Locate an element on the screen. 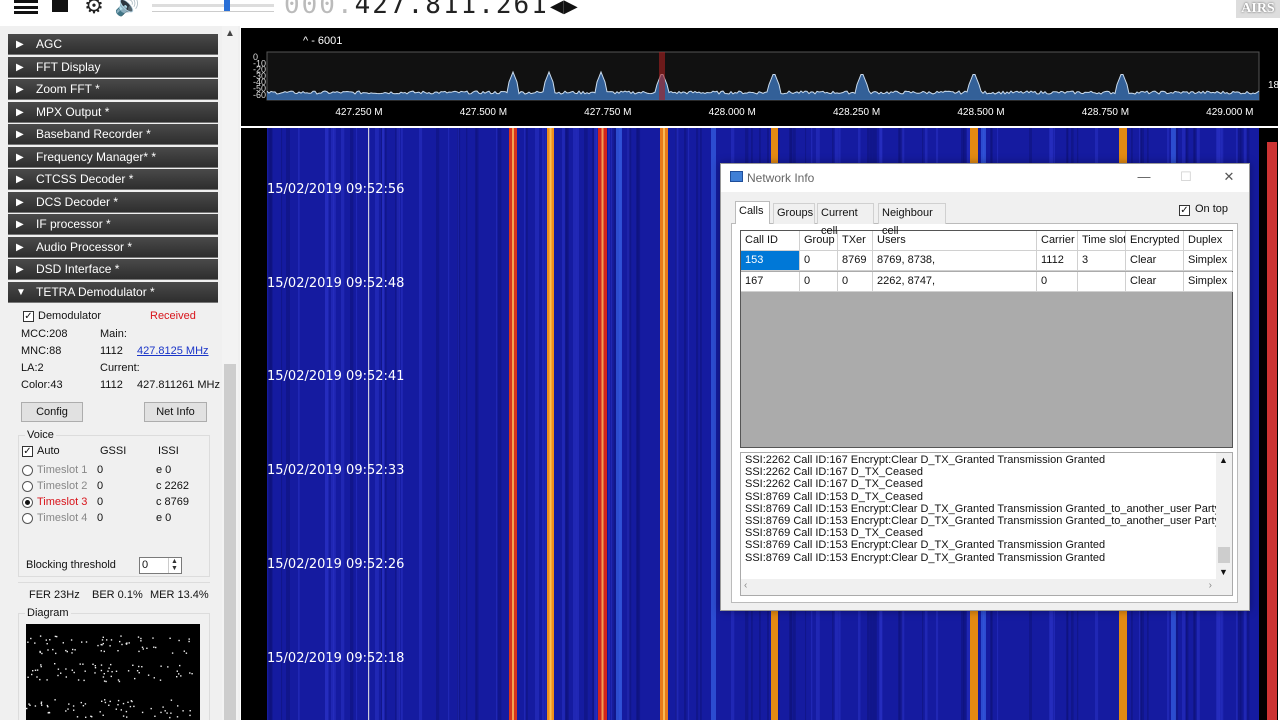 This screenshot has height=720, width=1280. column-header: Time slot is located at coordinates (1102, 241).